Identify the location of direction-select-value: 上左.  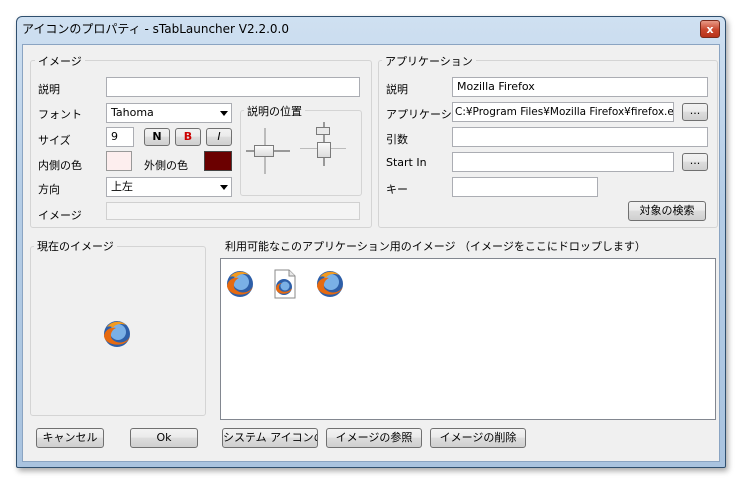
(122, 186).